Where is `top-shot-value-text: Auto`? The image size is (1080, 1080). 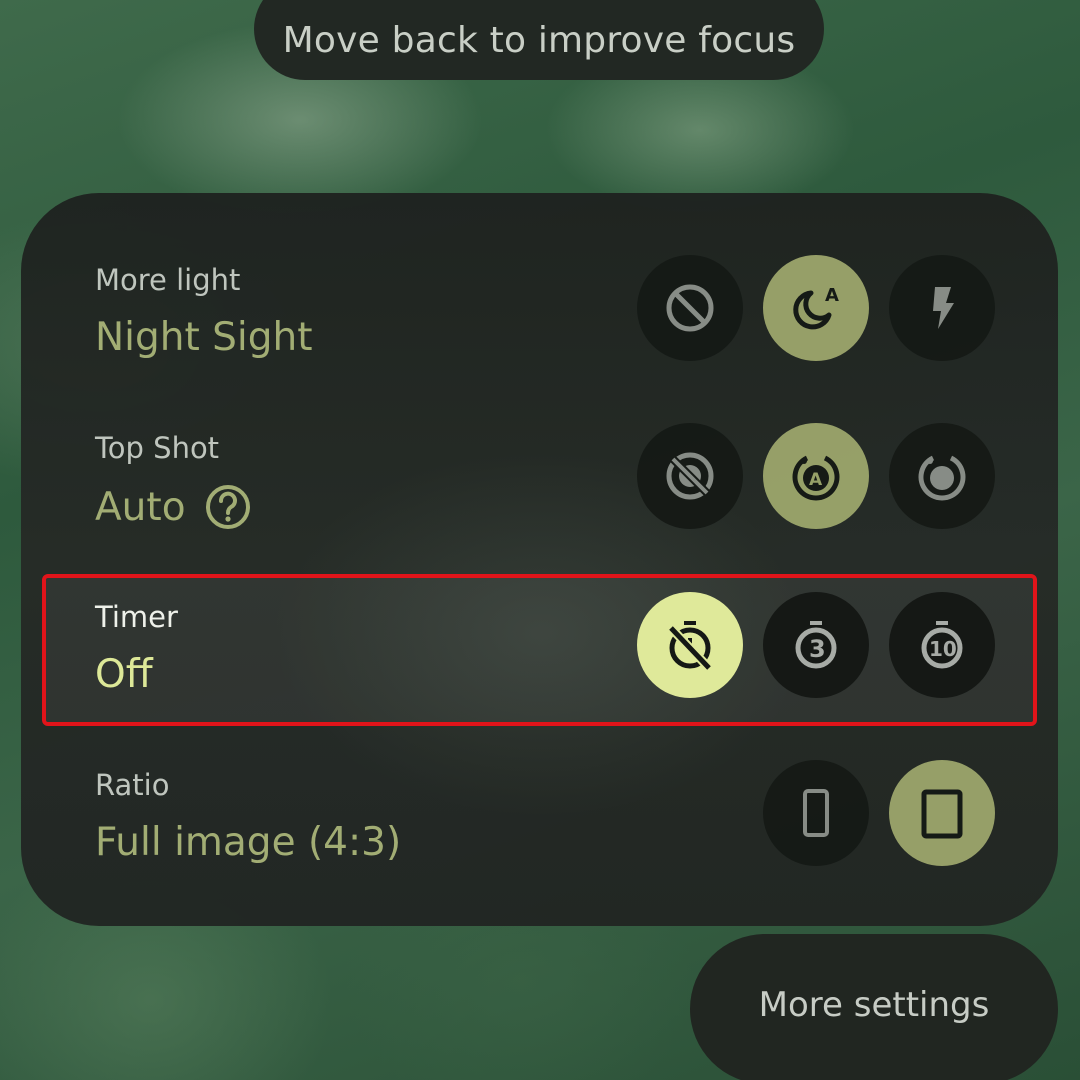
top-shot-value-text: Auto is located at coordinates (140, 507).